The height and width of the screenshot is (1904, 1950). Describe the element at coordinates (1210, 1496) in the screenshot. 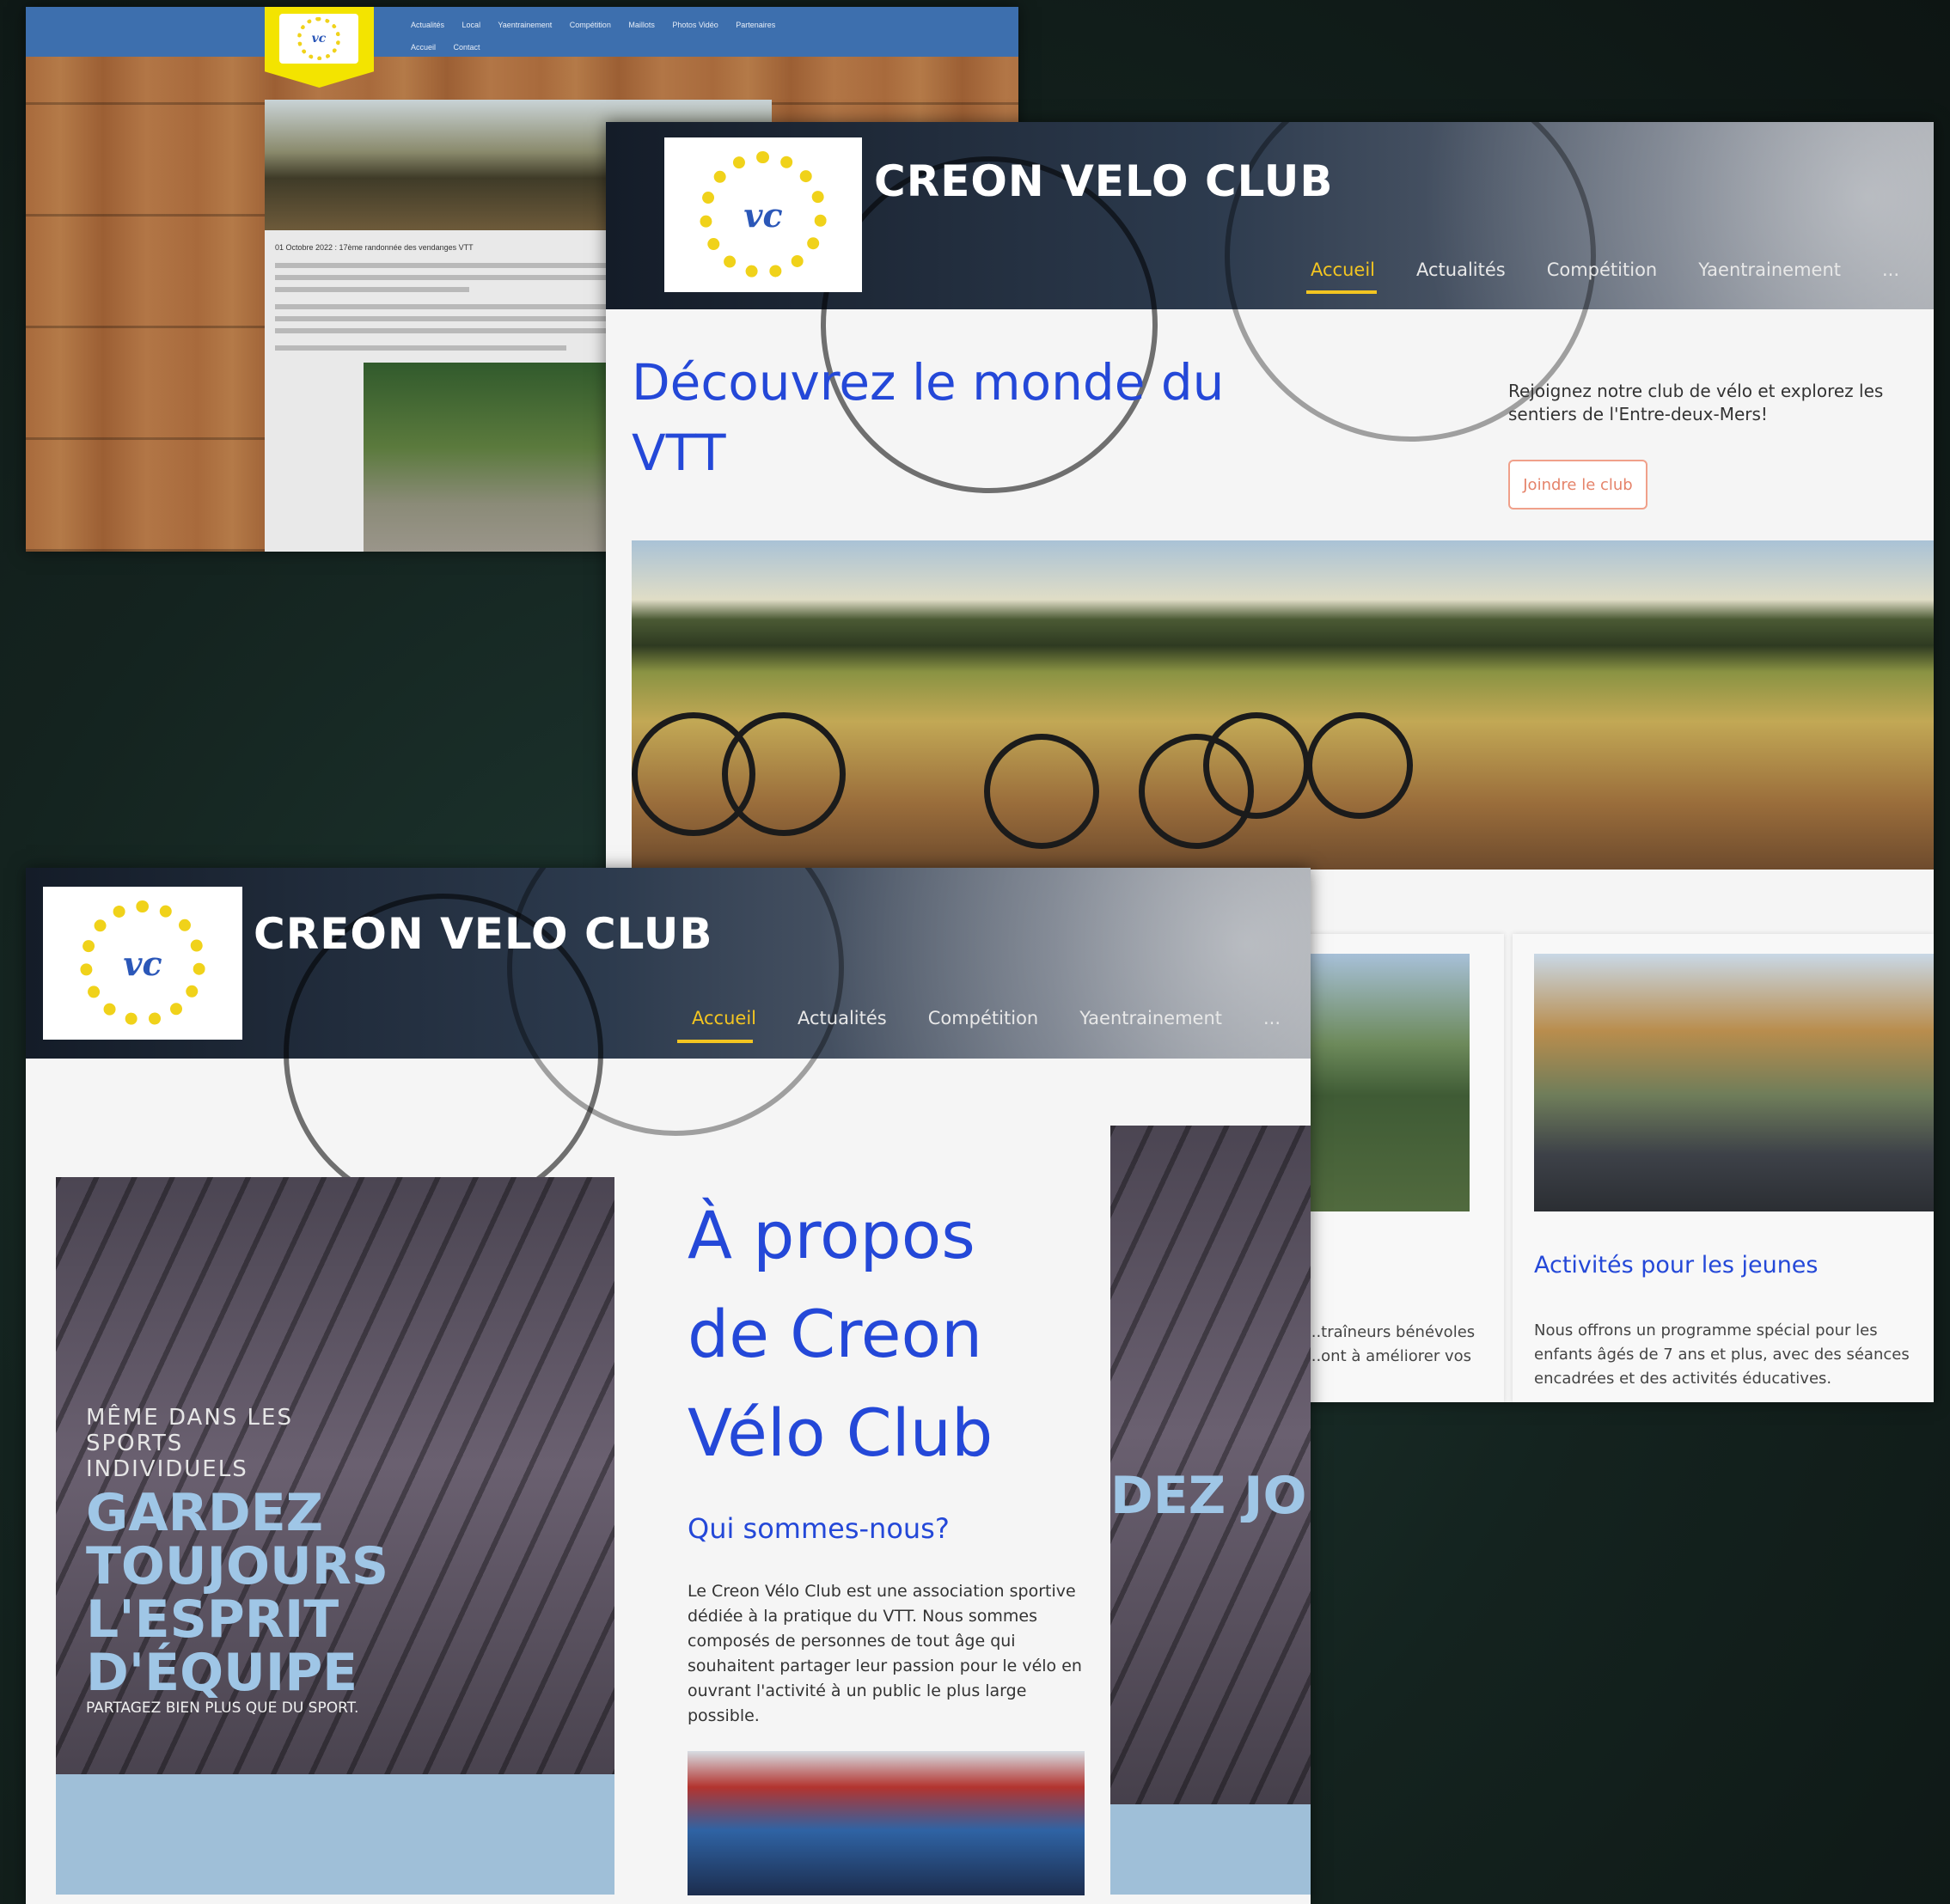

I see `poster-headline-cropped: DEZ JOURS RIT UIPE` at that location.